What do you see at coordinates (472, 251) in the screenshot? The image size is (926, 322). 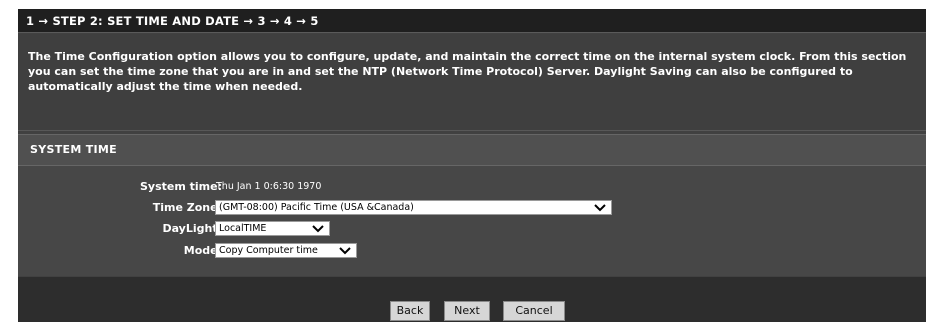 I see `mode-row: Mode: Copy Computer time` at bounding box center [472, 251].